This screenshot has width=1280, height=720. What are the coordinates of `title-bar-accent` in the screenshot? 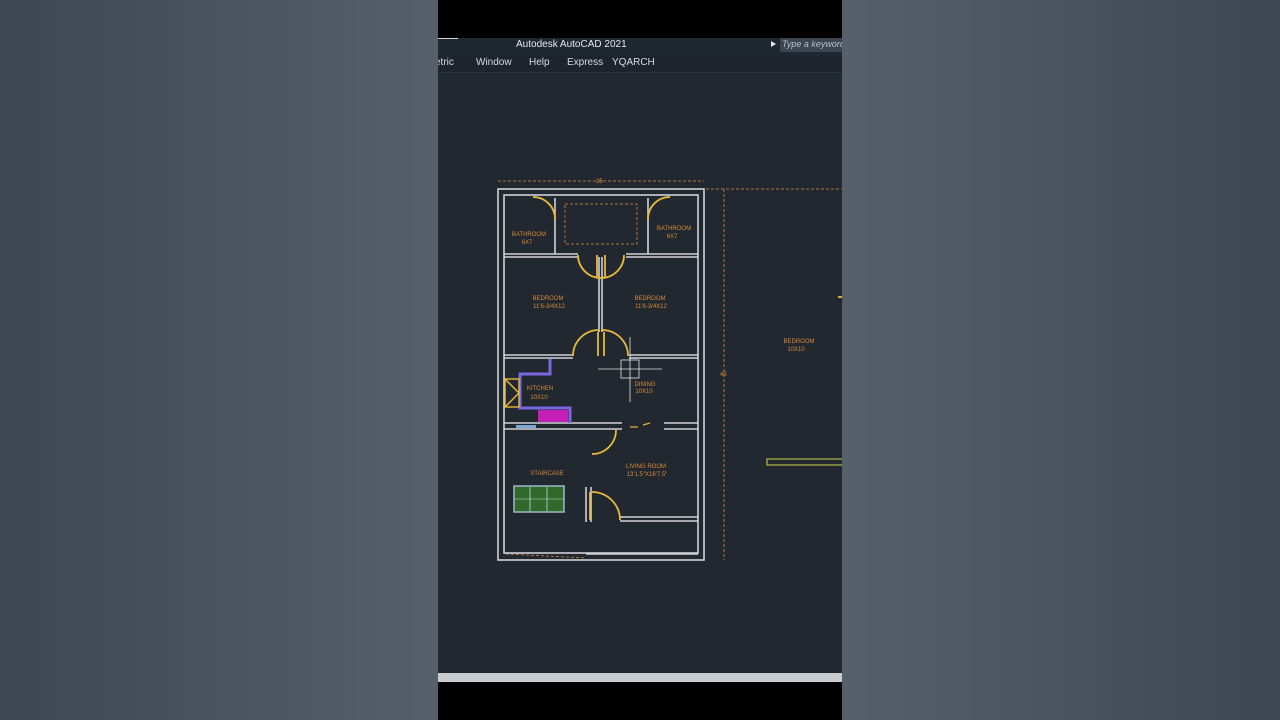 It's located at (448, 38).